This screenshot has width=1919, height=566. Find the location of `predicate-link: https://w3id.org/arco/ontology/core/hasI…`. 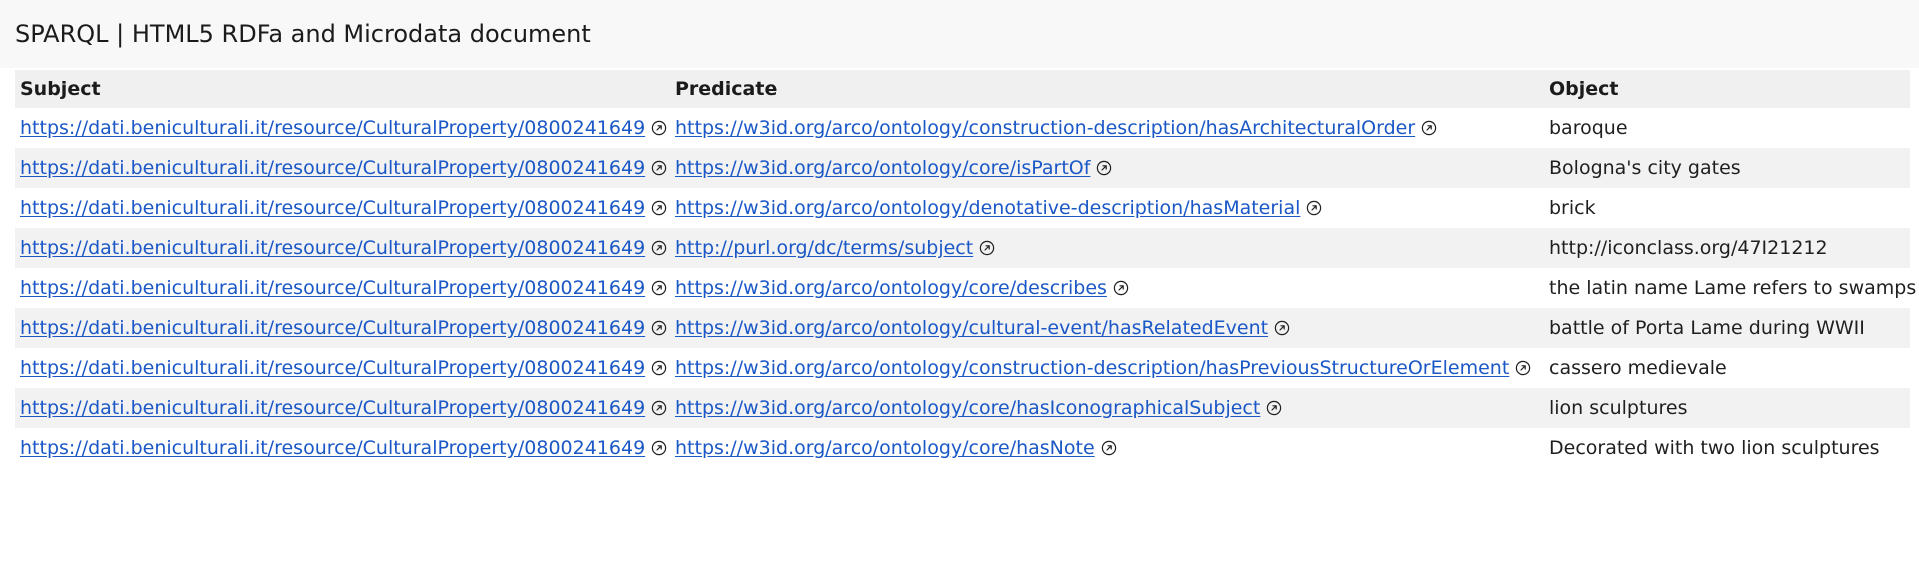

predicate-link: https://w3id.org/arco/ontology/core/hasI… is located at coordinates (967, 408).